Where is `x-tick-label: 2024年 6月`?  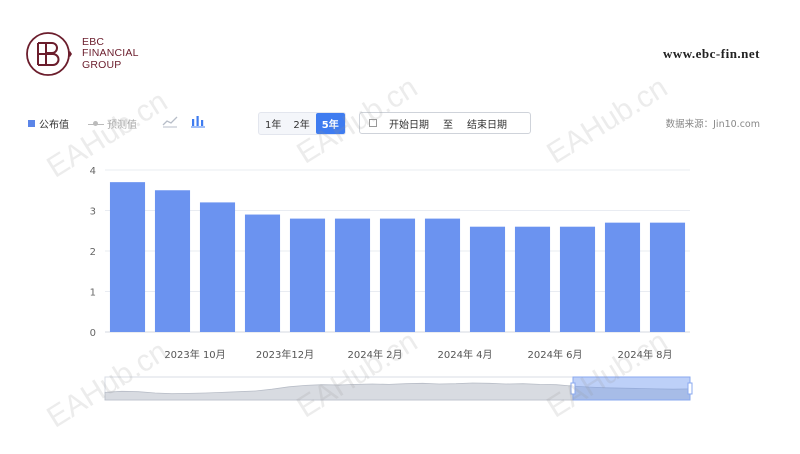
x-tick-label: 2024年 6月 is located at coordinates (555, 354).